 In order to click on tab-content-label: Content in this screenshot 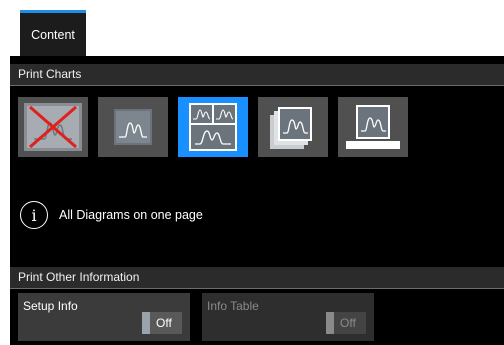, I will do `click(53, 34)`.